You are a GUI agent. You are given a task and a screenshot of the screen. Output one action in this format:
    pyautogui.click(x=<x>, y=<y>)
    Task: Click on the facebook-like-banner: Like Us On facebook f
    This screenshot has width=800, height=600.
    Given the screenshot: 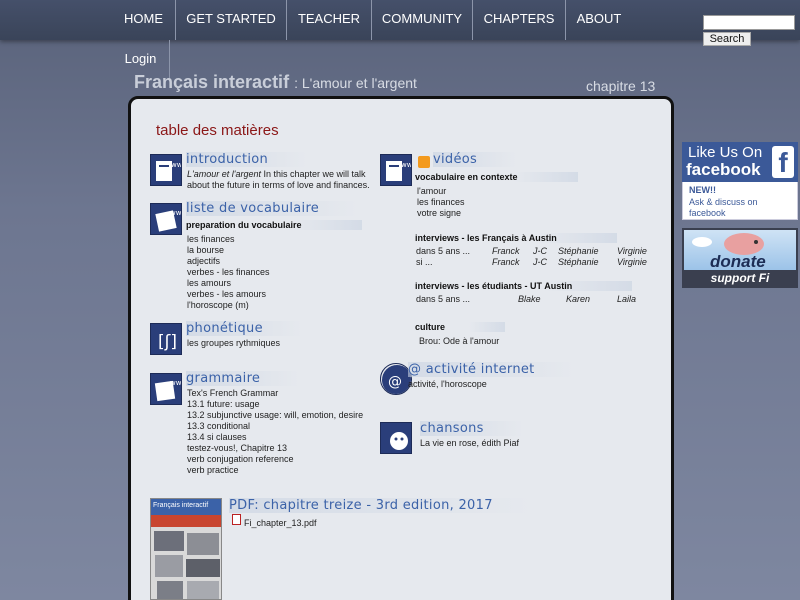 What is the action you would take?
    pyautogui.click(x=740, y=162)
    